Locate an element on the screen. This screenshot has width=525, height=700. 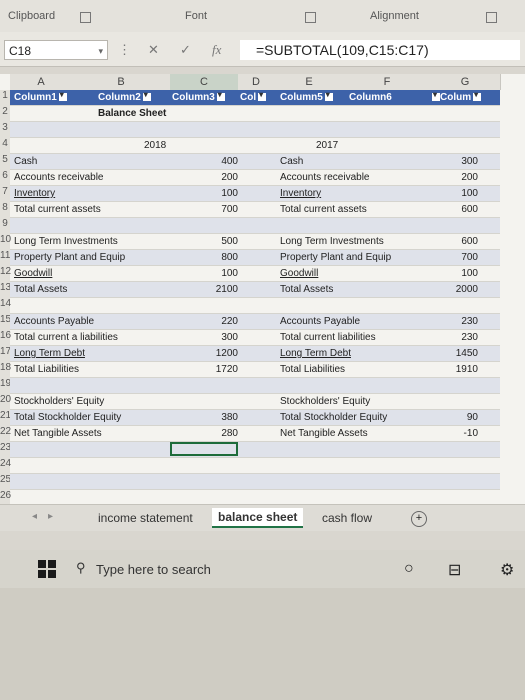
taskbar-search: ⚲ Type here to search is located at coordinates (206, 569).